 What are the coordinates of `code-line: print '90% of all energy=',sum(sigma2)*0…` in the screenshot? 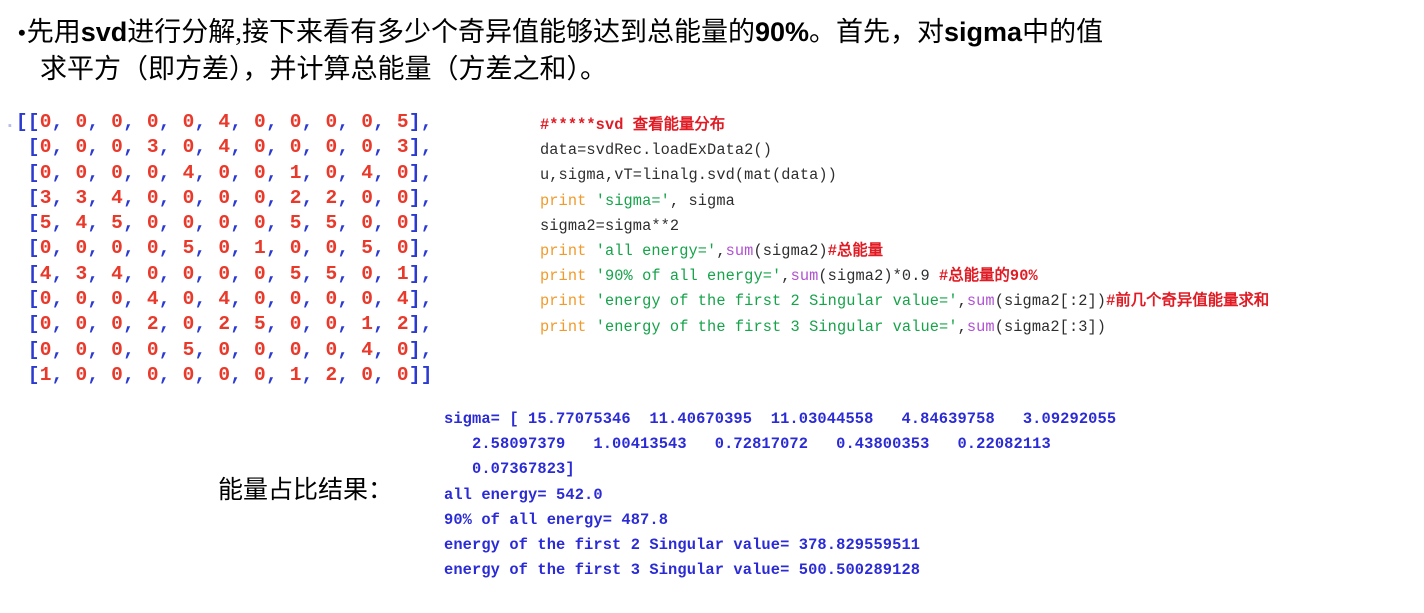 It's located at (904, 276).